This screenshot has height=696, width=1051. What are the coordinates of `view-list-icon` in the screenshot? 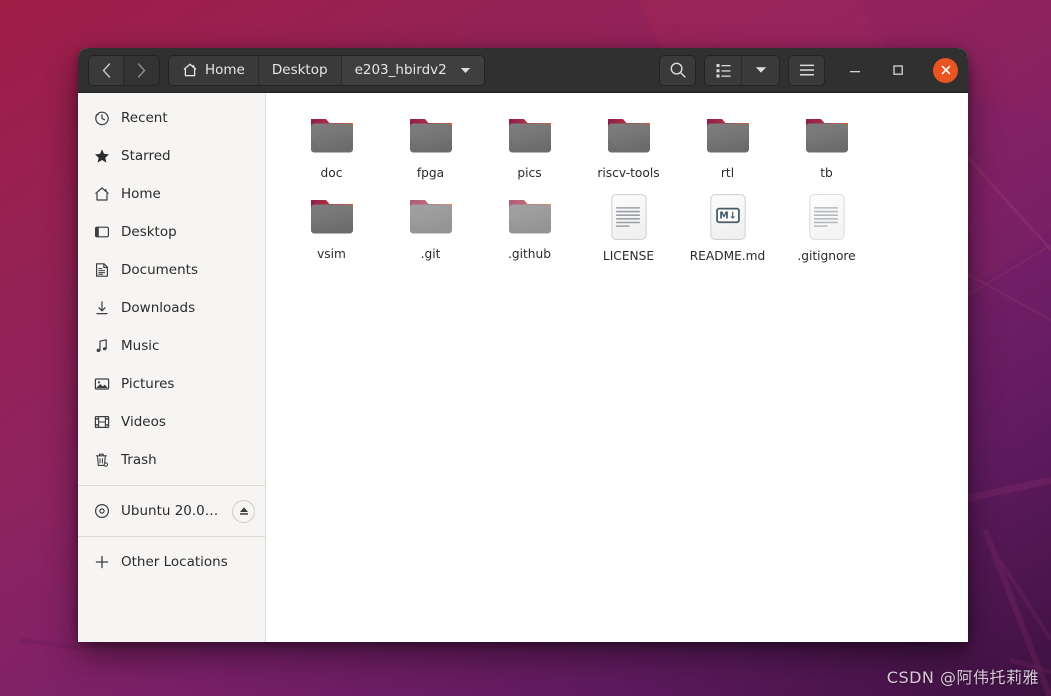 It's located at (723, 70).